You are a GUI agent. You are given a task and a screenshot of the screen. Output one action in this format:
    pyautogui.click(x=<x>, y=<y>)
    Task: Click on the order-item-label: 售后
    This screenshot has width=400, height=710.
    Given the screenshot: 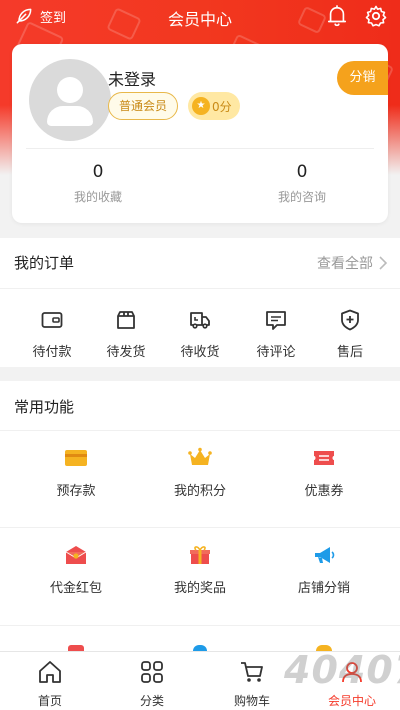 What is the action you would take?
    pyautogui.click(x=349, y=352)
    